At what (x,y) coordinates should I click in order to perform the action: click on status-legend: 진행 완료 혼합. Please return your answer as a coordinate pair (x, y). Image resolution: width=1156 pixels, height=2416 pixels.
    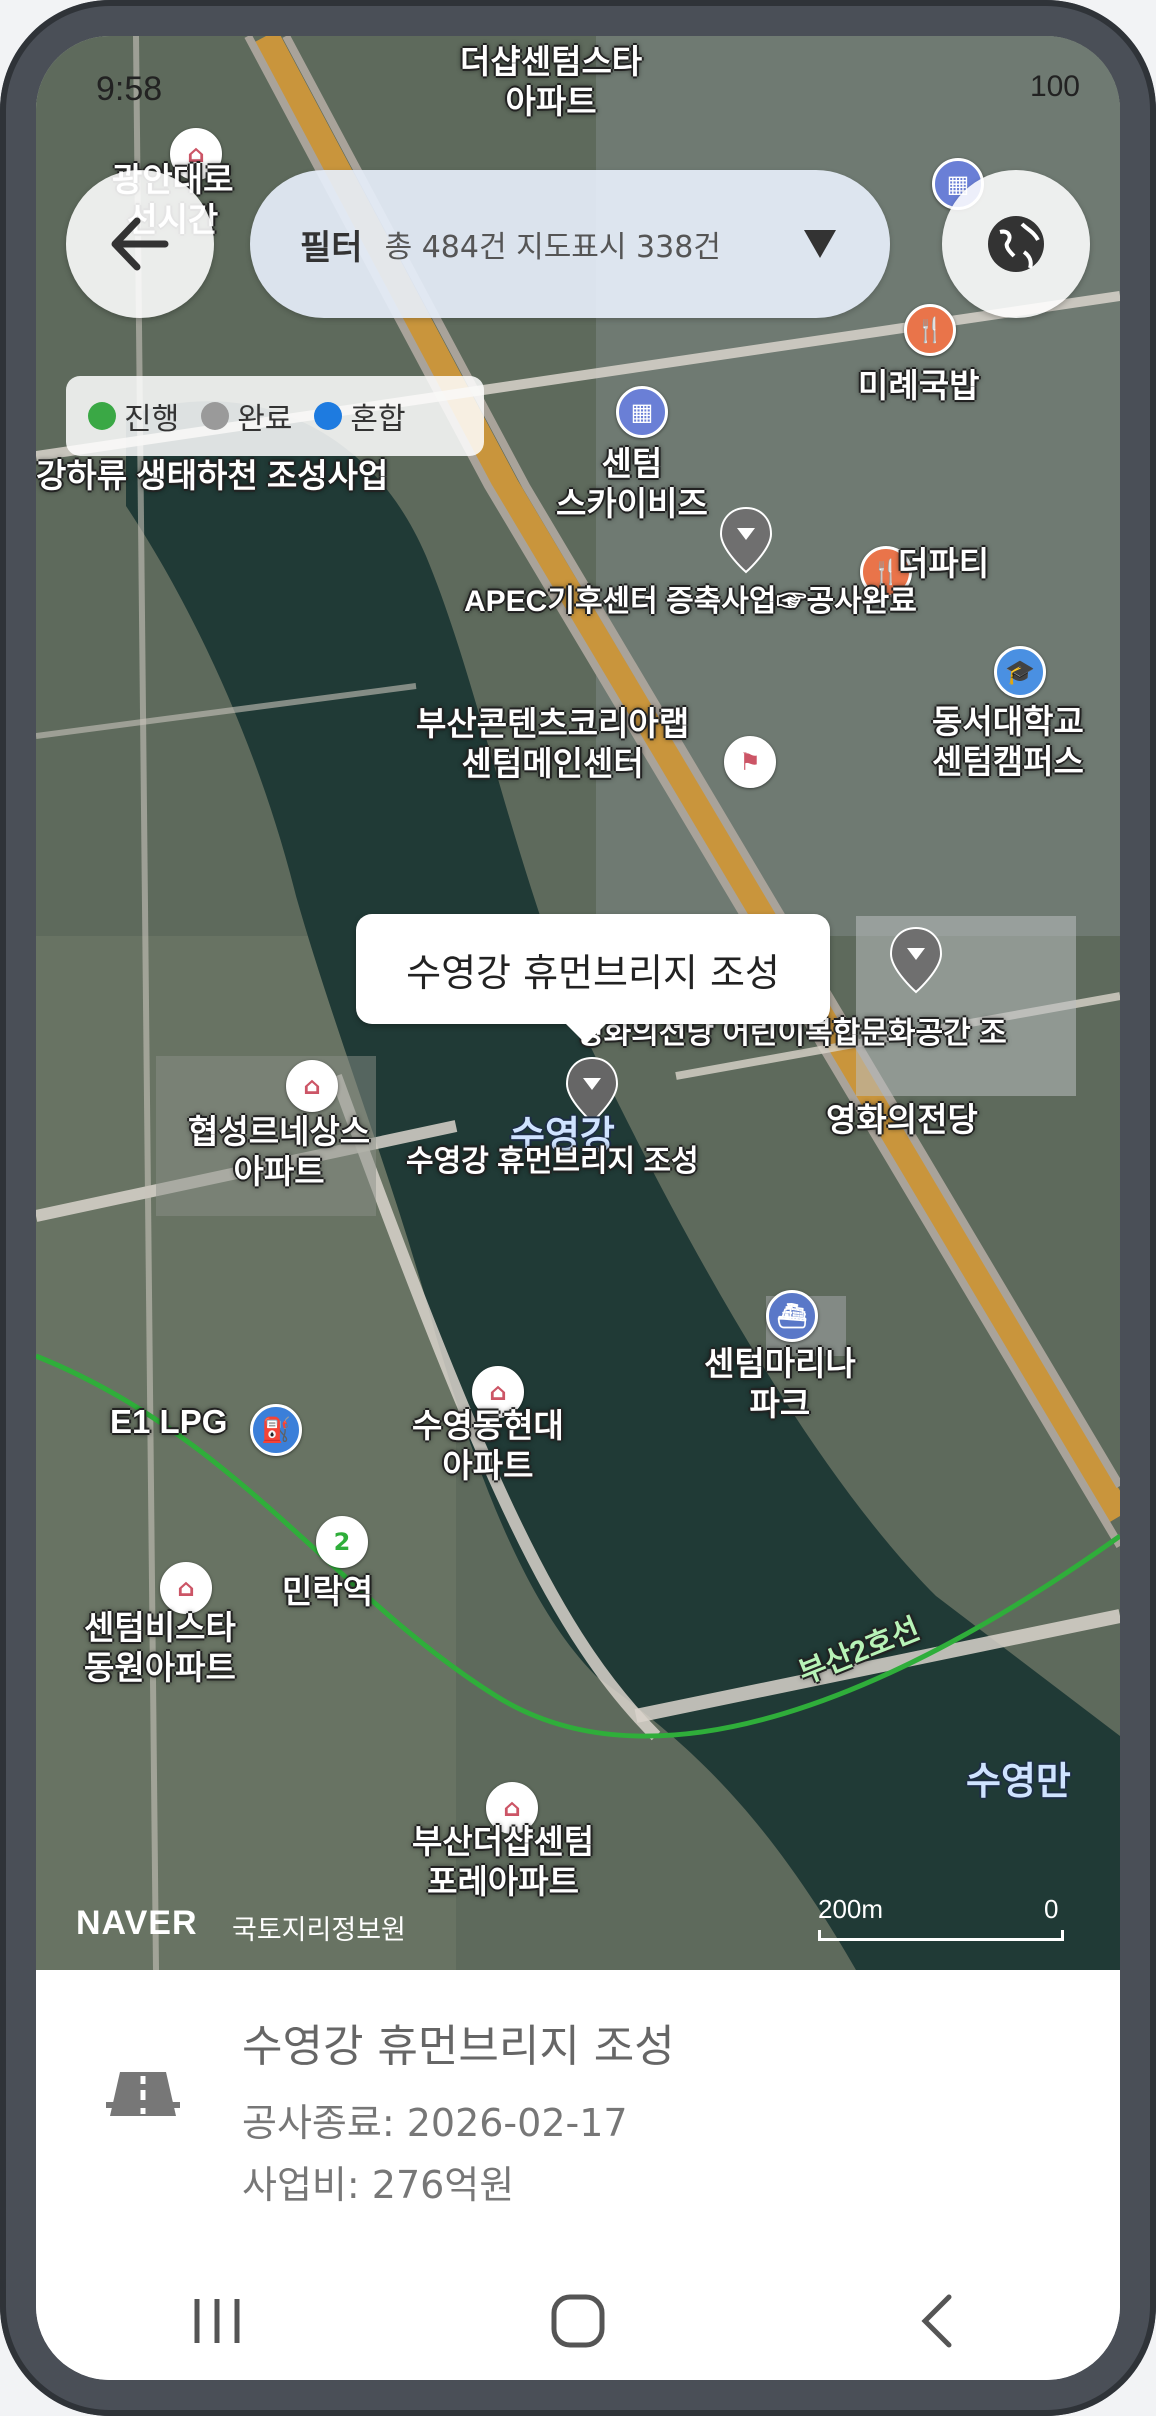
    Looking at the image, I should click on (275, 416).